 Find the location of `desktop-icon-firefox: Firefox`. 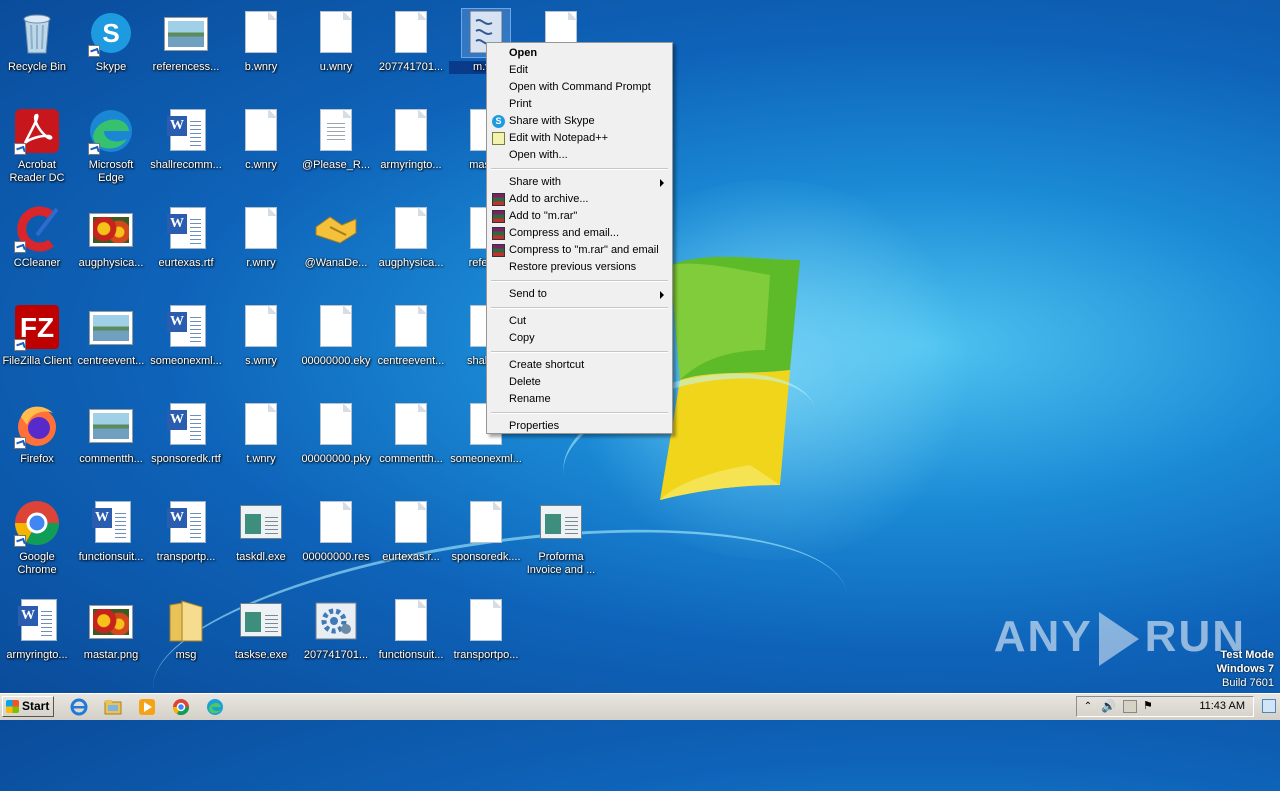

desktop-icon-firefox: Firefox is located at coordinates (37, 442).